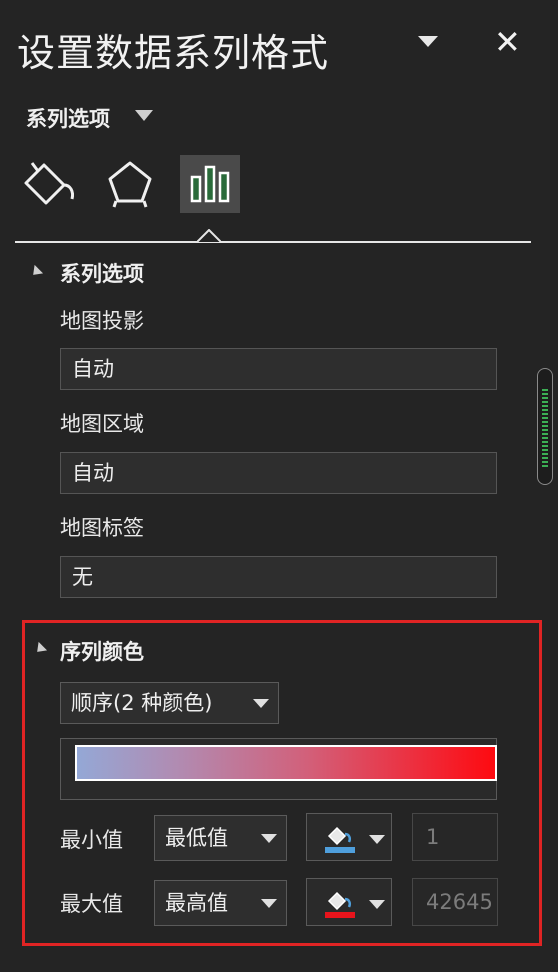 The image size is (558, 972). What do you see at coordinates (102, 273) in the screenshot?
I see `series-options-group-title: 系列选项` at bounding box center [102, 273].